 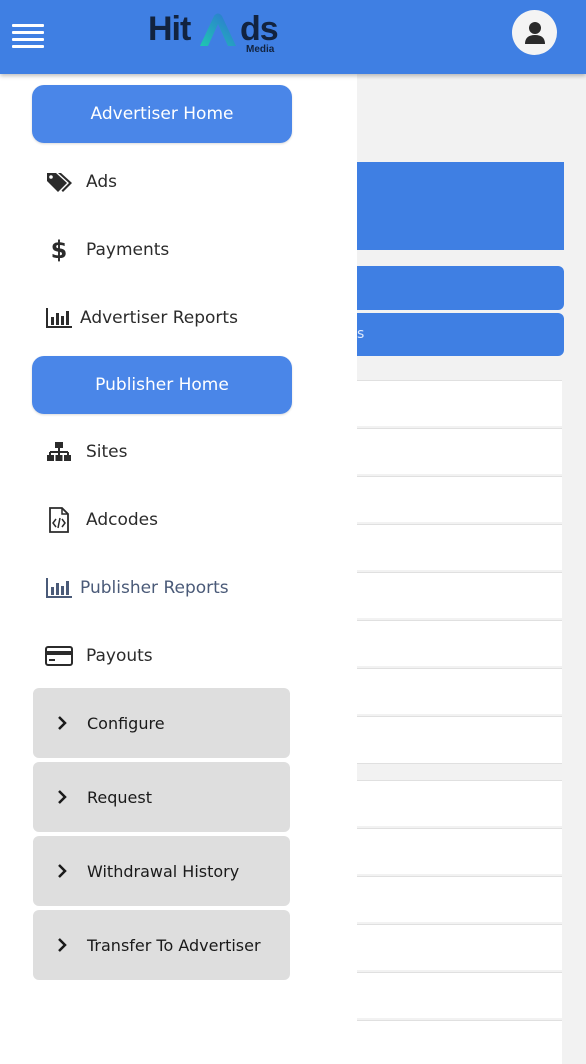 I want to click on menu-icon, so click(x=28, y=36).